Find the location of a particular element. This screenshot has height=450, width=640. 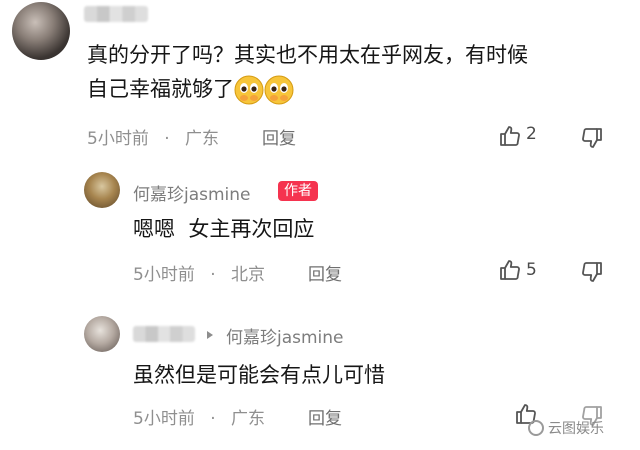

author-name: 何嘉珍jasmine is located at coordinates (192, 192).